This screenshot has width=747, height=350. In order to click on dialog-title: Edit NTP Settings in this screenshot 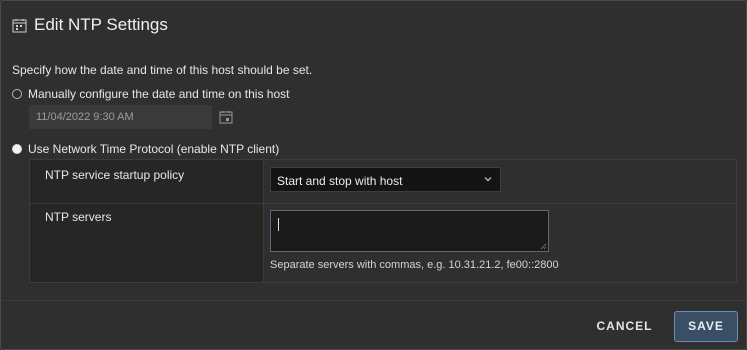, I will do `click(101, 24)`.